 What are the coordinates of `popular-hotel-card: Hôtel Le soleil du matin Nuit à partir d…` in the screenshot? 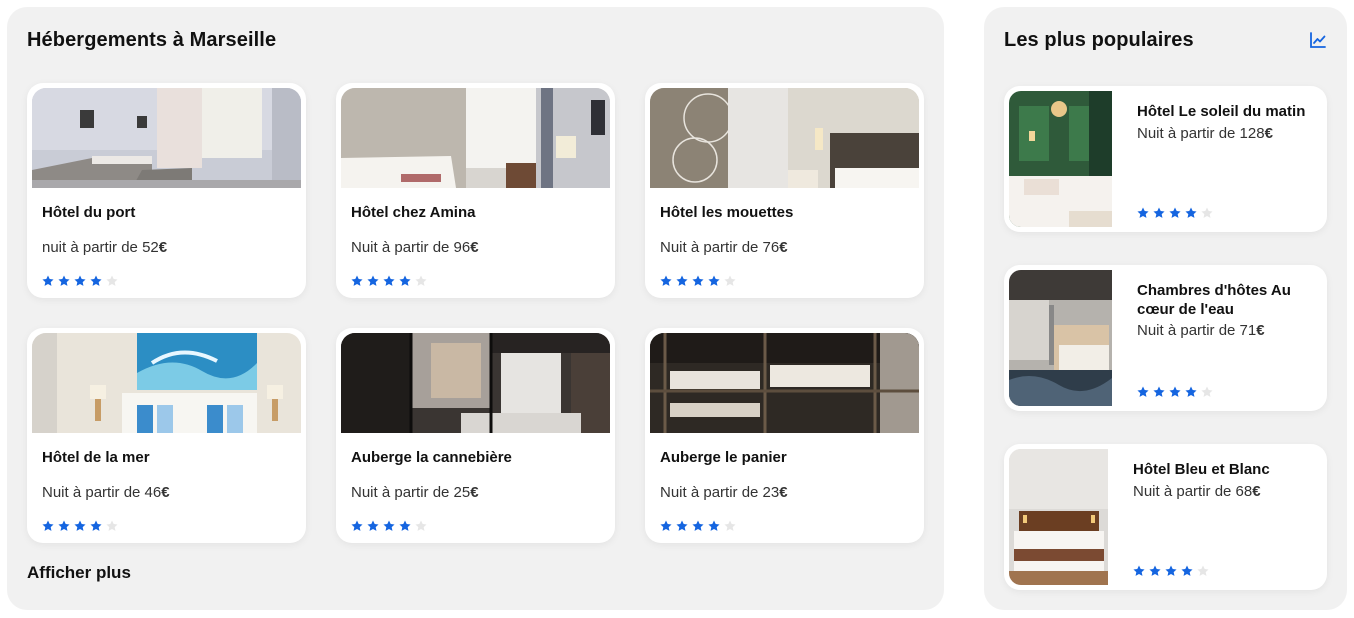 It's located at (1165, 159).